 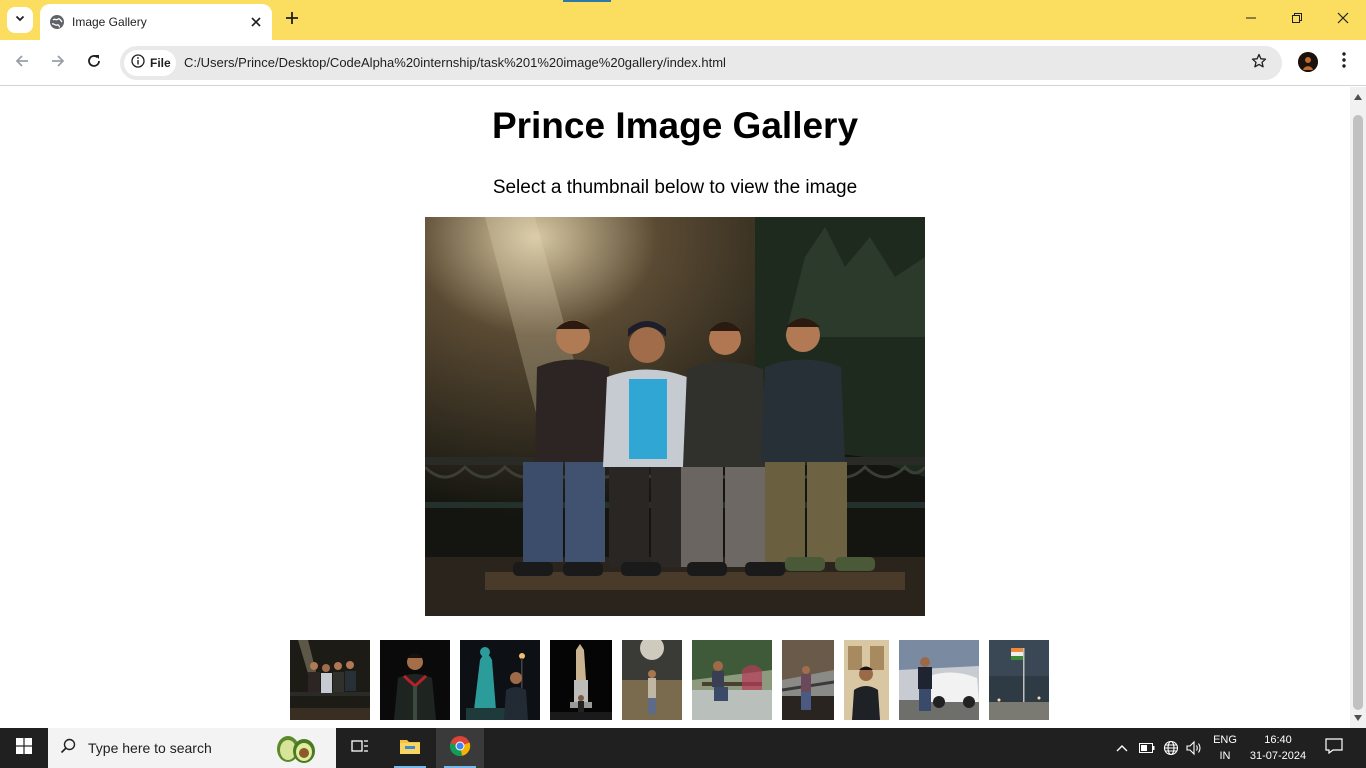 I want to click on volume-icon, so click(x=1194, y=748).